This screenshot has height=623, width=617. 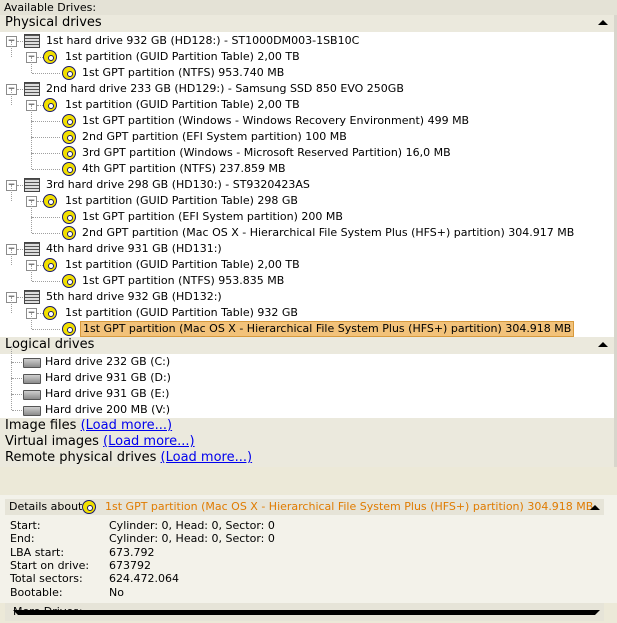 I want to click on logical-drive-row: Hard drive 200 MB (V:), so click(x=300, y=406).